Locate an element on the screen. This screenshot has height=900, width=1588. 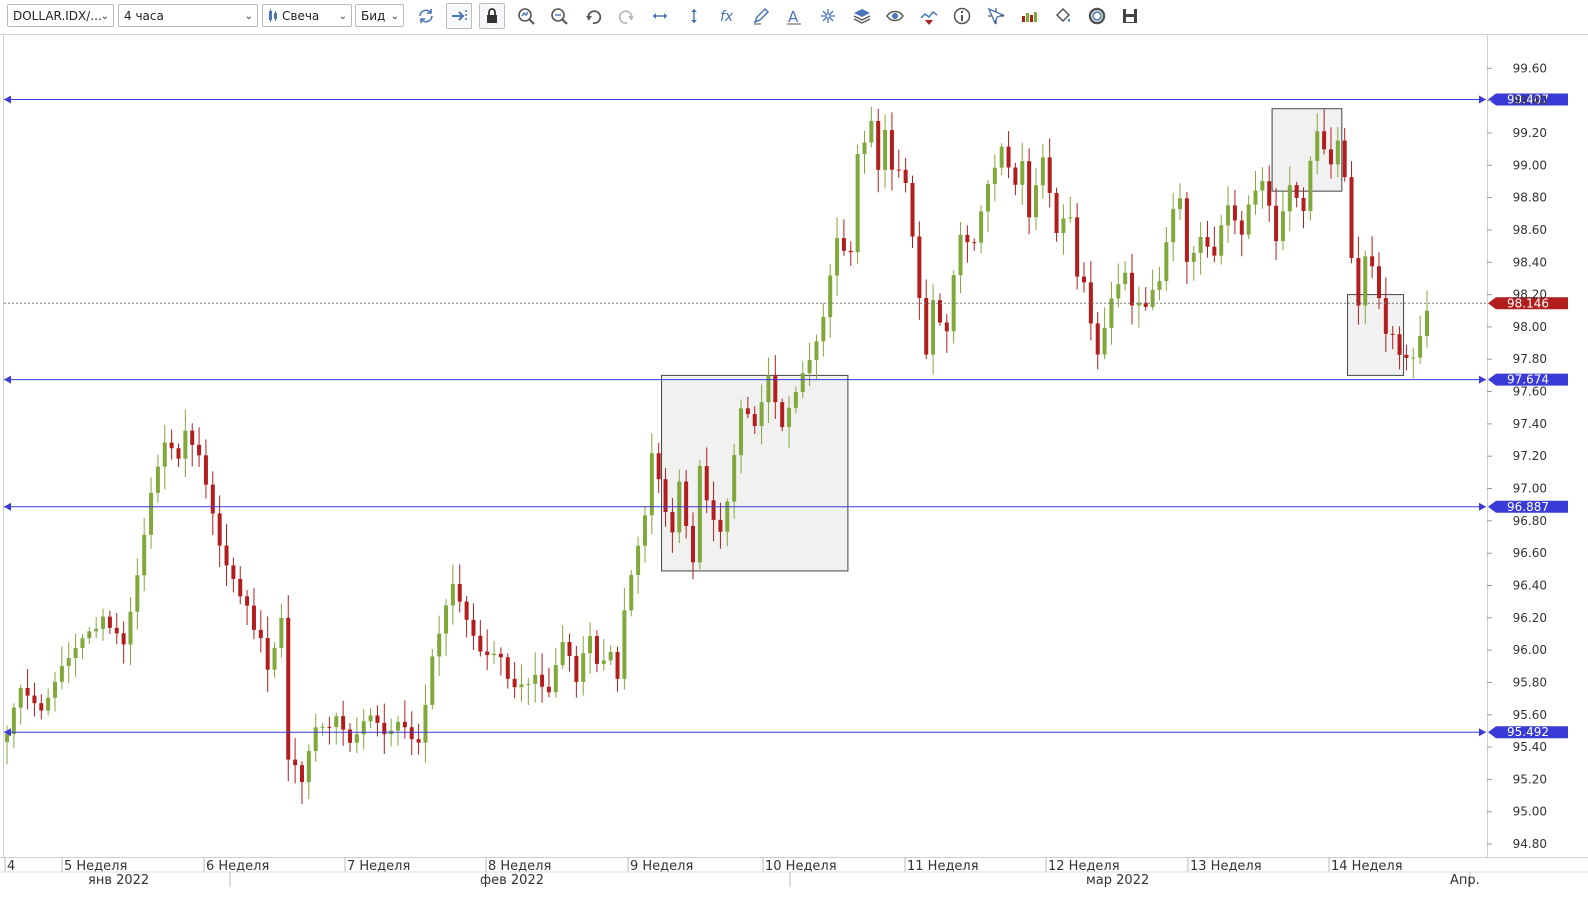
y-tick-label: 97.80 is located at coordinates (1530, 359).